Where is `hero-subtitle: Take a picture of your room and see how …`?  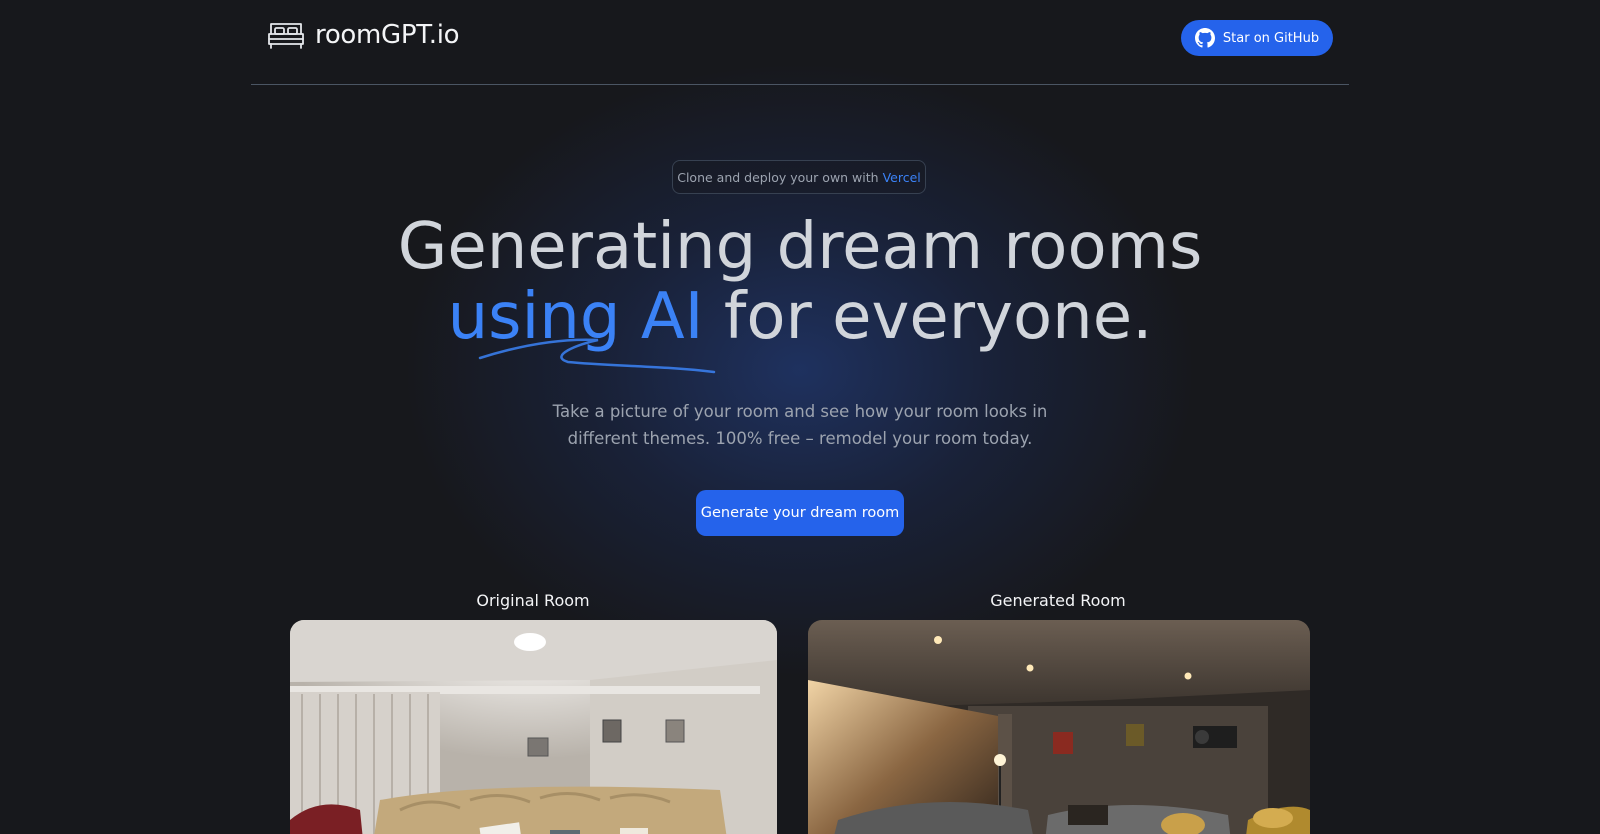
hero-subtitle: Take a picture of your room and see how … is located at coordinates (800, 425).